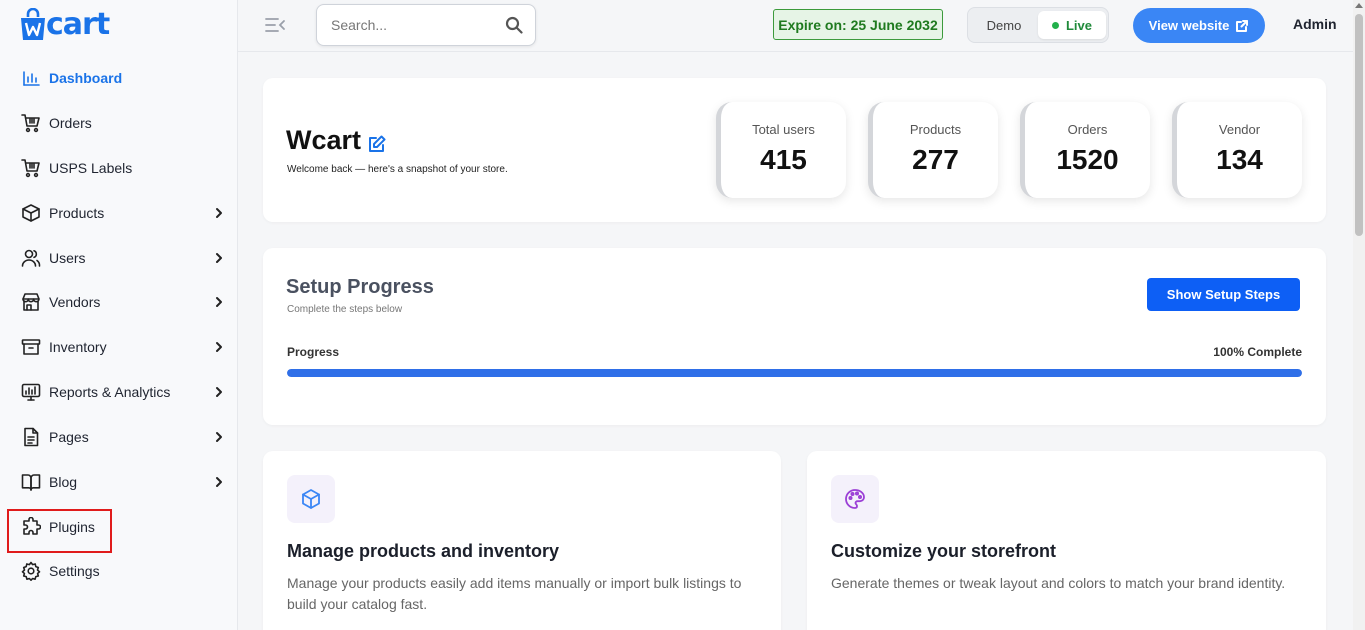 This screenshot has width=1365, height=630. What do you see at coordinates (1359, 5) in the screenshot?
I see `scroll-up-arrow` at bounding box center [1359, 5].